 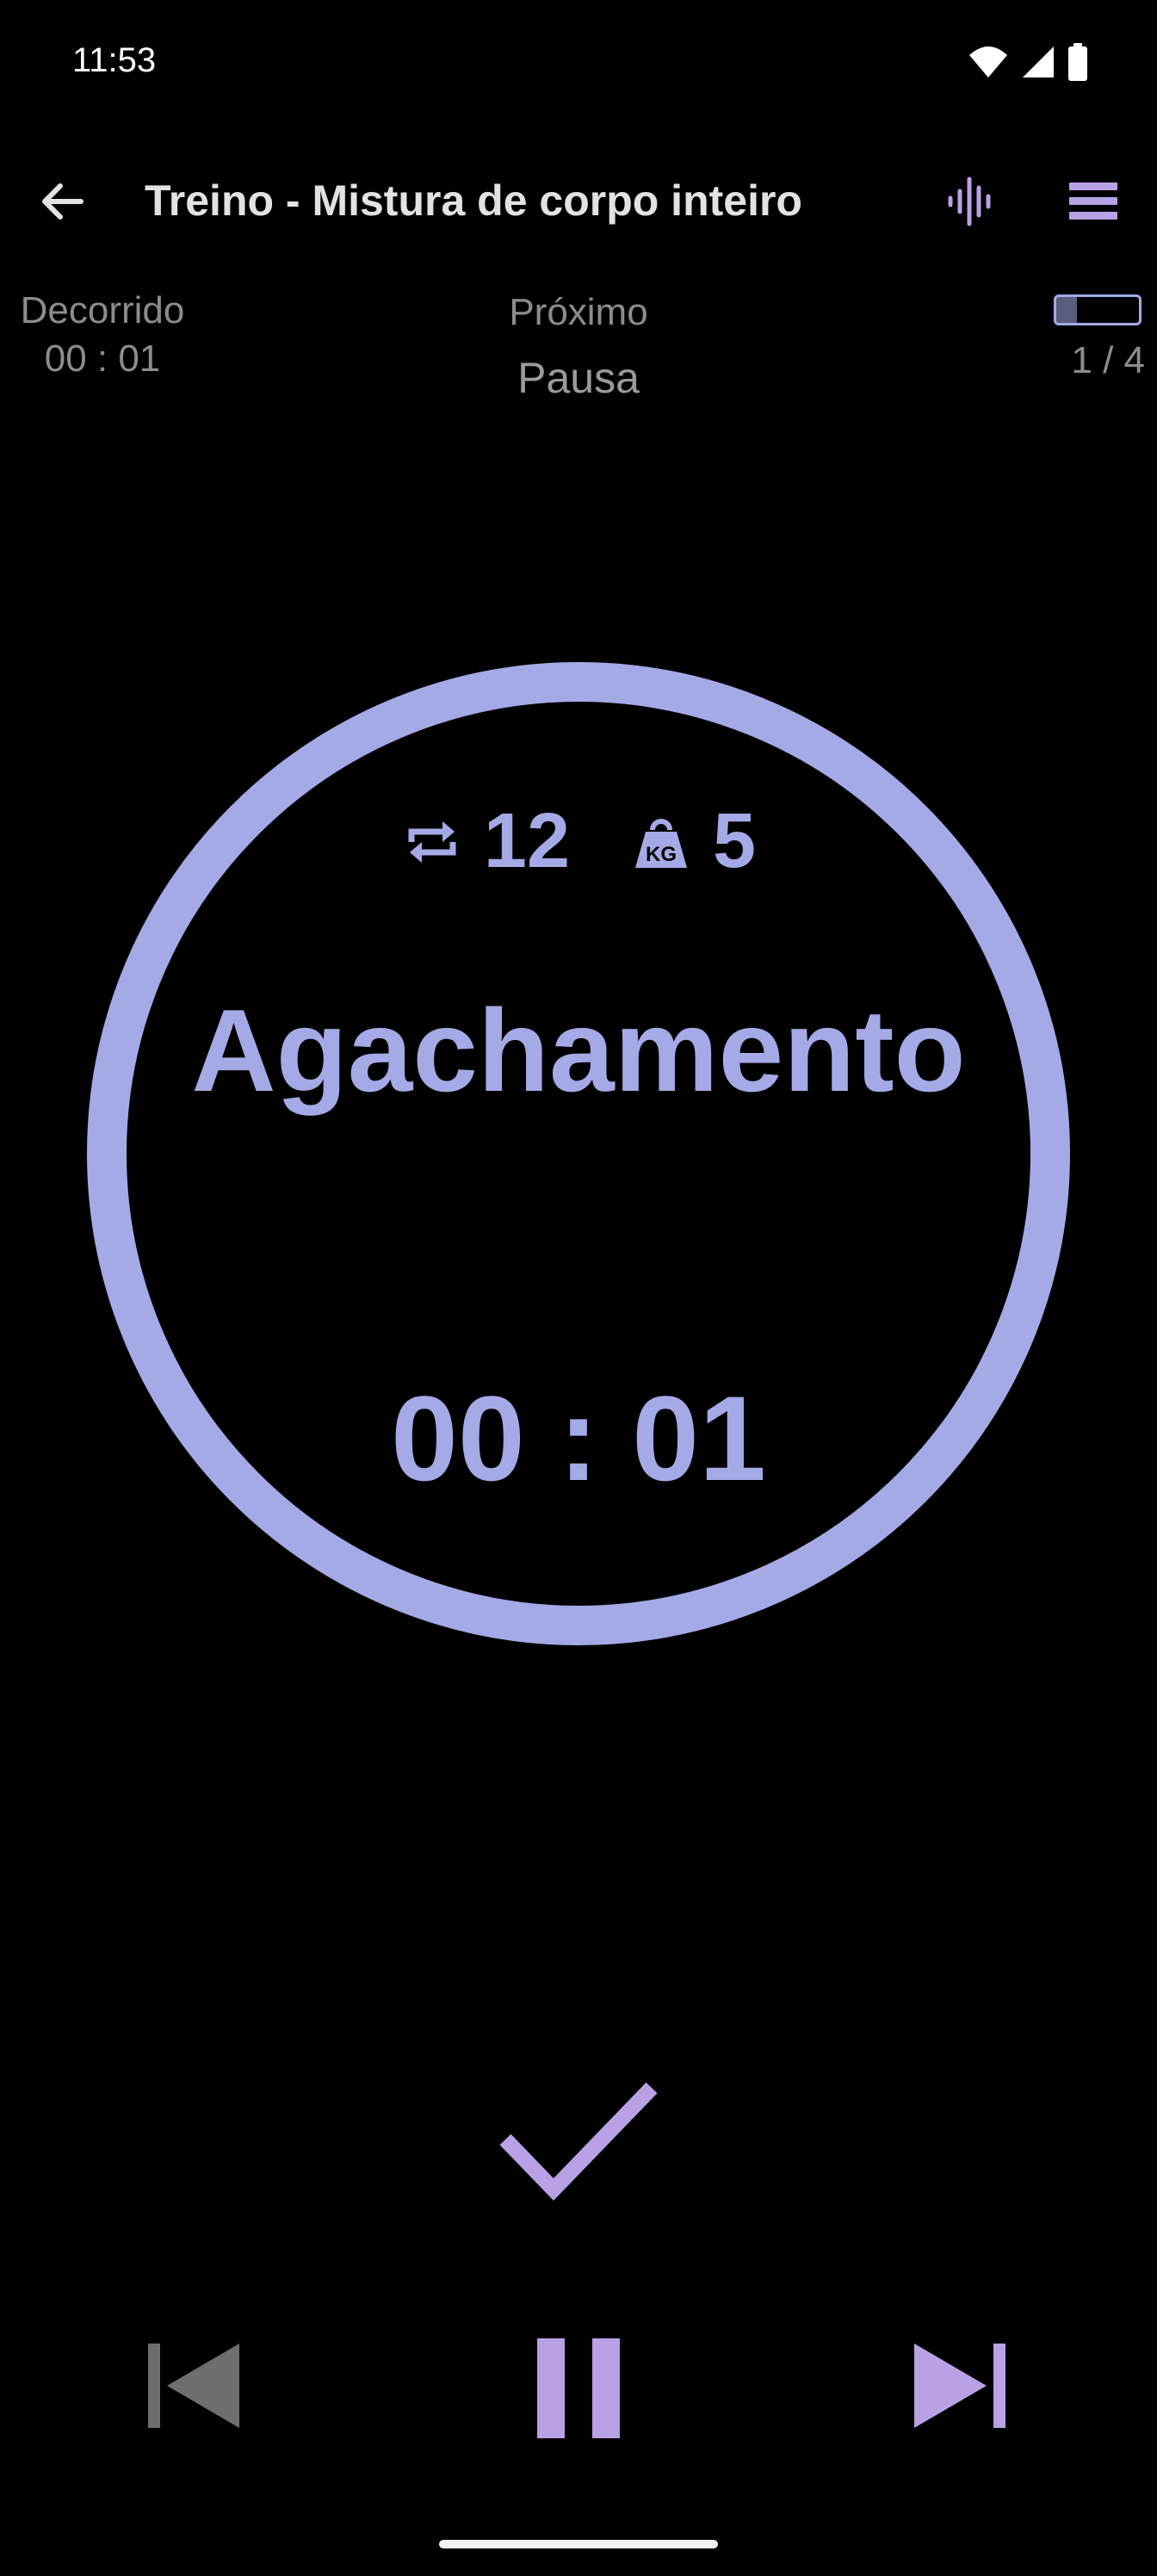 What do you see at coordinates (579, 841) in the screenshot?
I see `exercise-stats: 12 KG 5` at bounding box center [579, 841].